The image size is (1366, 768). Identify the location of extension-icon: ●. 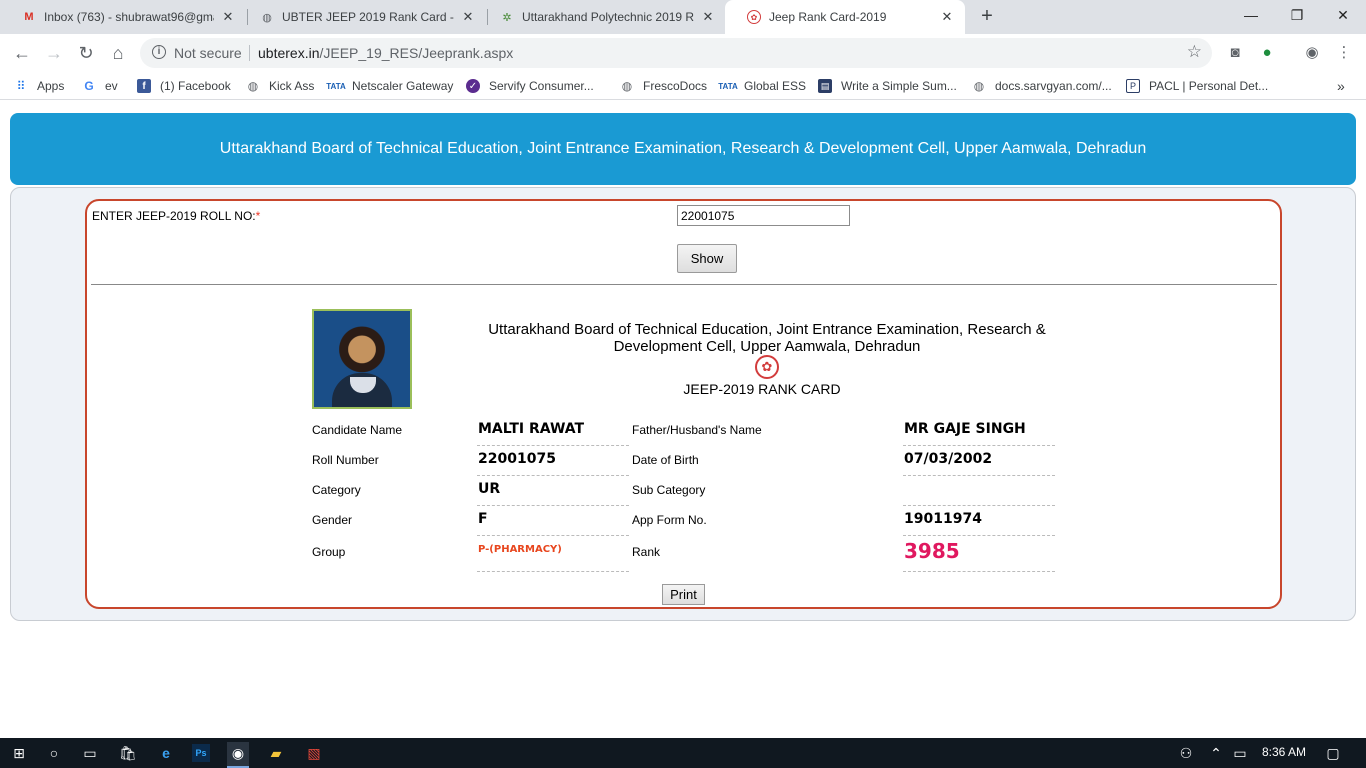
(1267, 53).